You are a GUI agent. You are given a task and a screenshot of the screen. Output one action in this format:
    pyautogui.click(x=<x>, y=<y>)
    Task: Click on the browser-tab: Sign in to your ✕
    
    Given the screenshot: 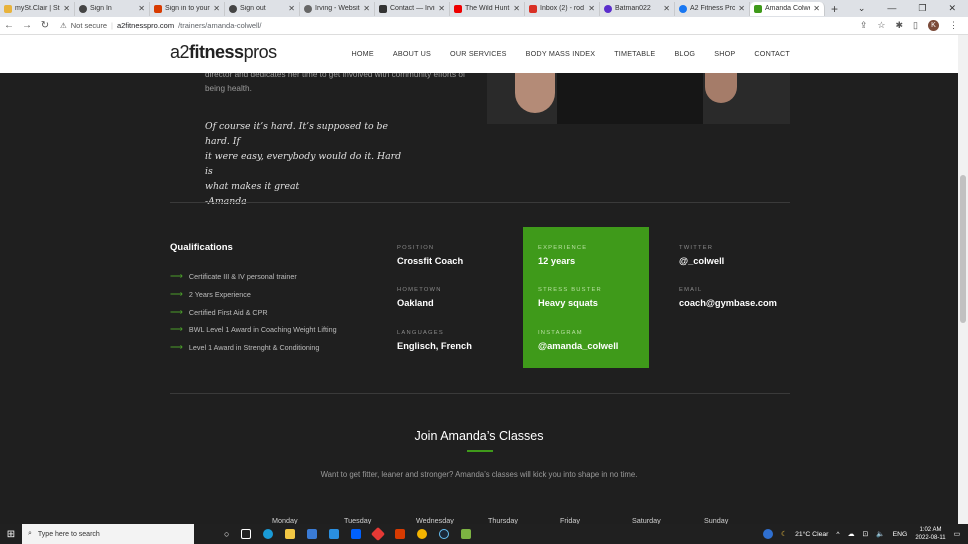 What is the action you would take?
    pyautogui.click(x=187, y=8)
    